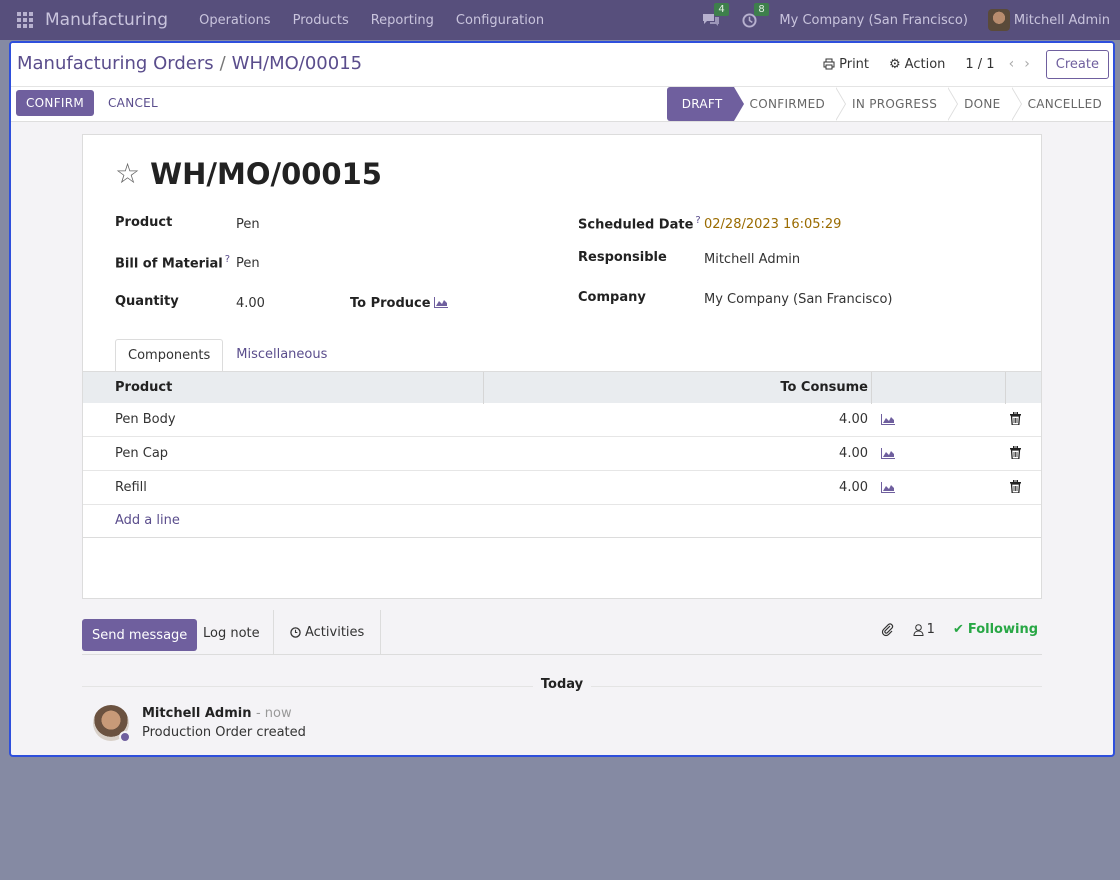 This screenshot has width=1120, height=880. Describe the element at coordinates (824, 387) in the screenshot. I see `column-to-consume: To Consume` at that location.